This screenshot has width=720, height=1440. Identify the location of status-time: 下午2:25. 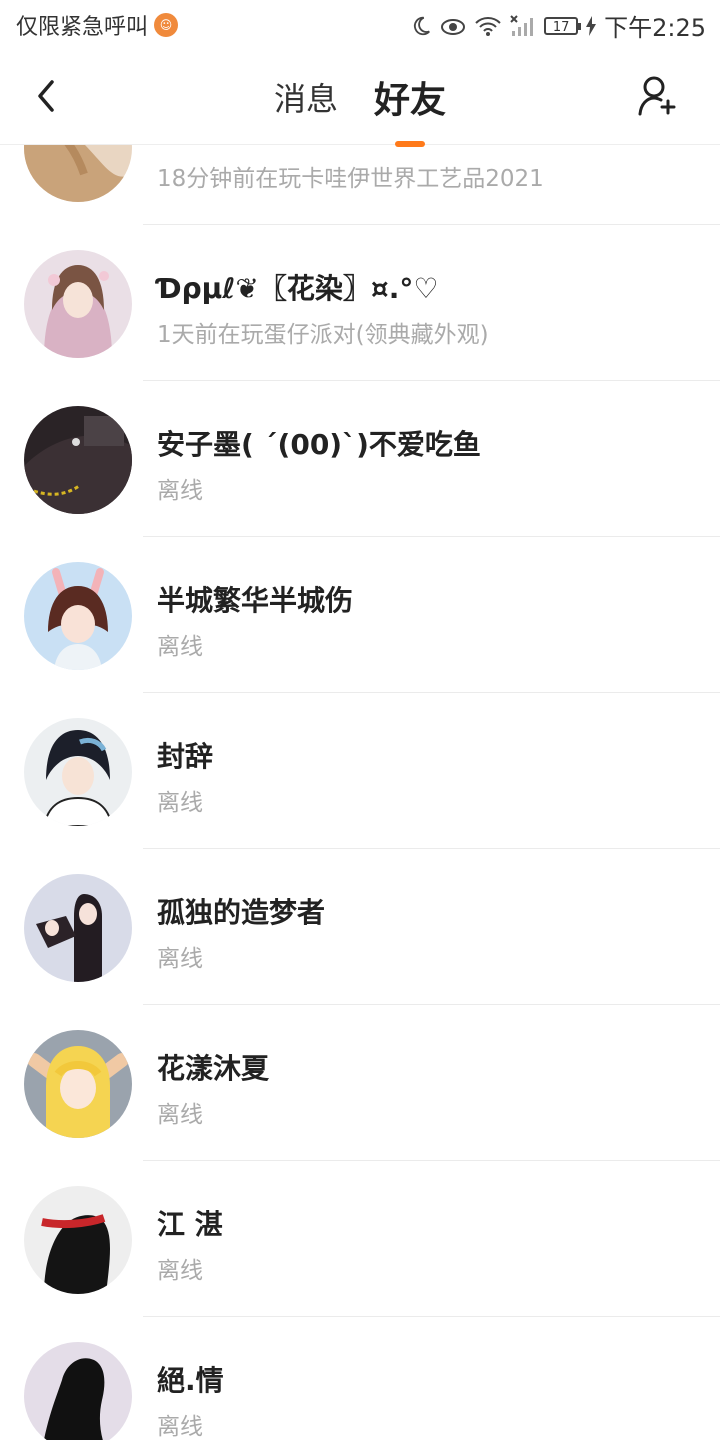
(655, 28).